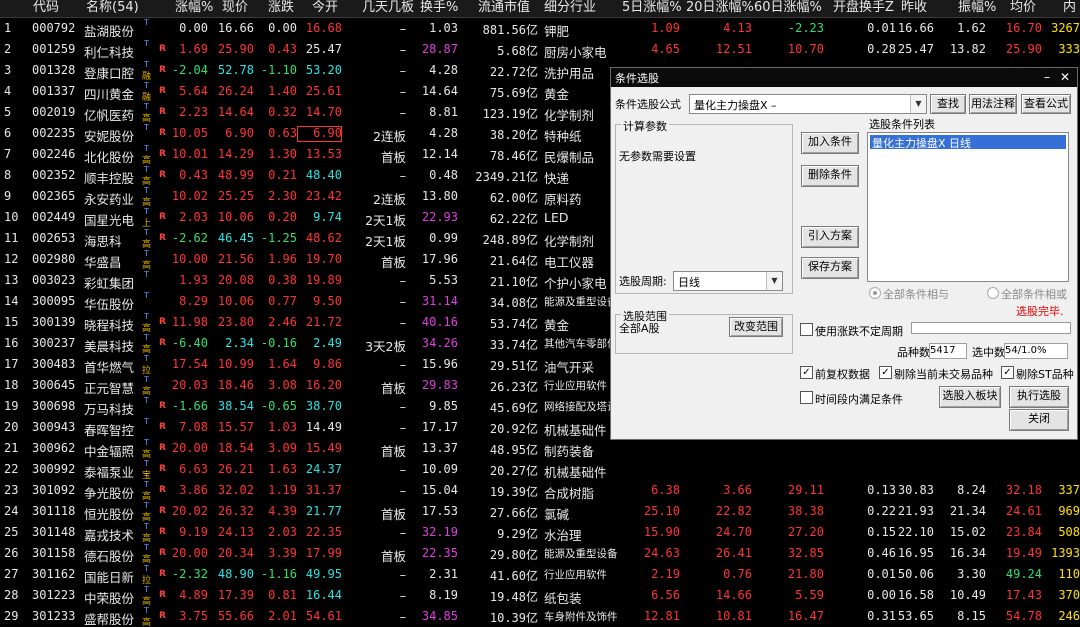 This screenshot has width=1080, height=627. I want to click on column-header: 20日涨幅%, so click(720, 7).